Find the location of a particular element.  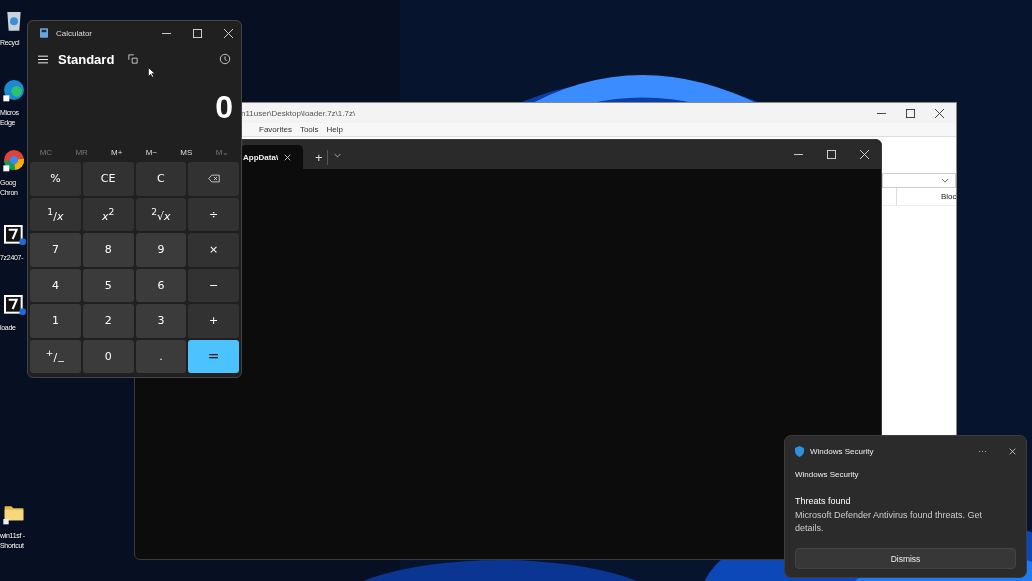

equals-button: = is located at coordinates (213, 356).